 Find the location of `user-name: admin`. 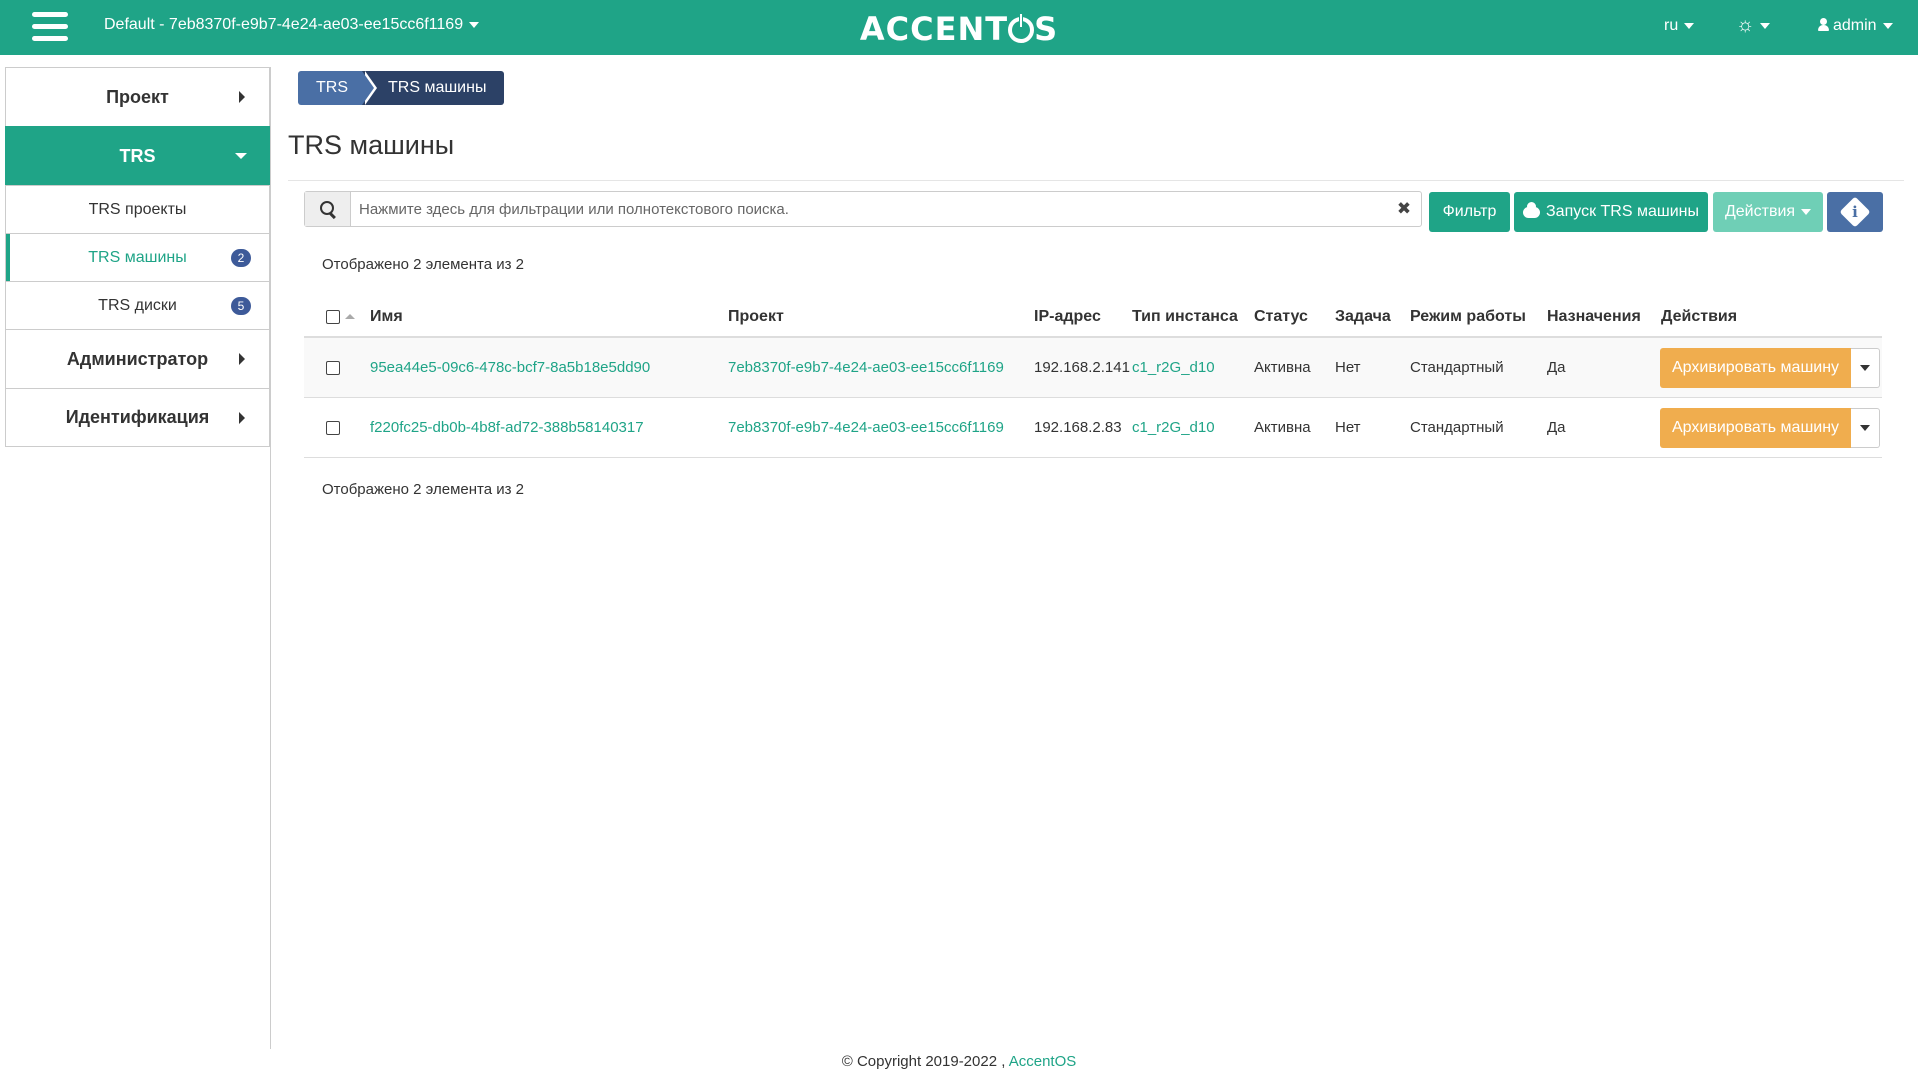

user-name: admin is located at coordinates (1855, 25).